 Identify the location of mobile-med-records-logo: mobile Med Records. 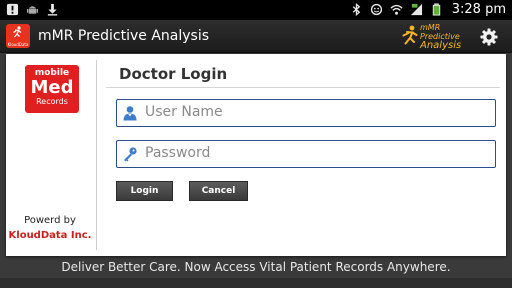
(52, 89).